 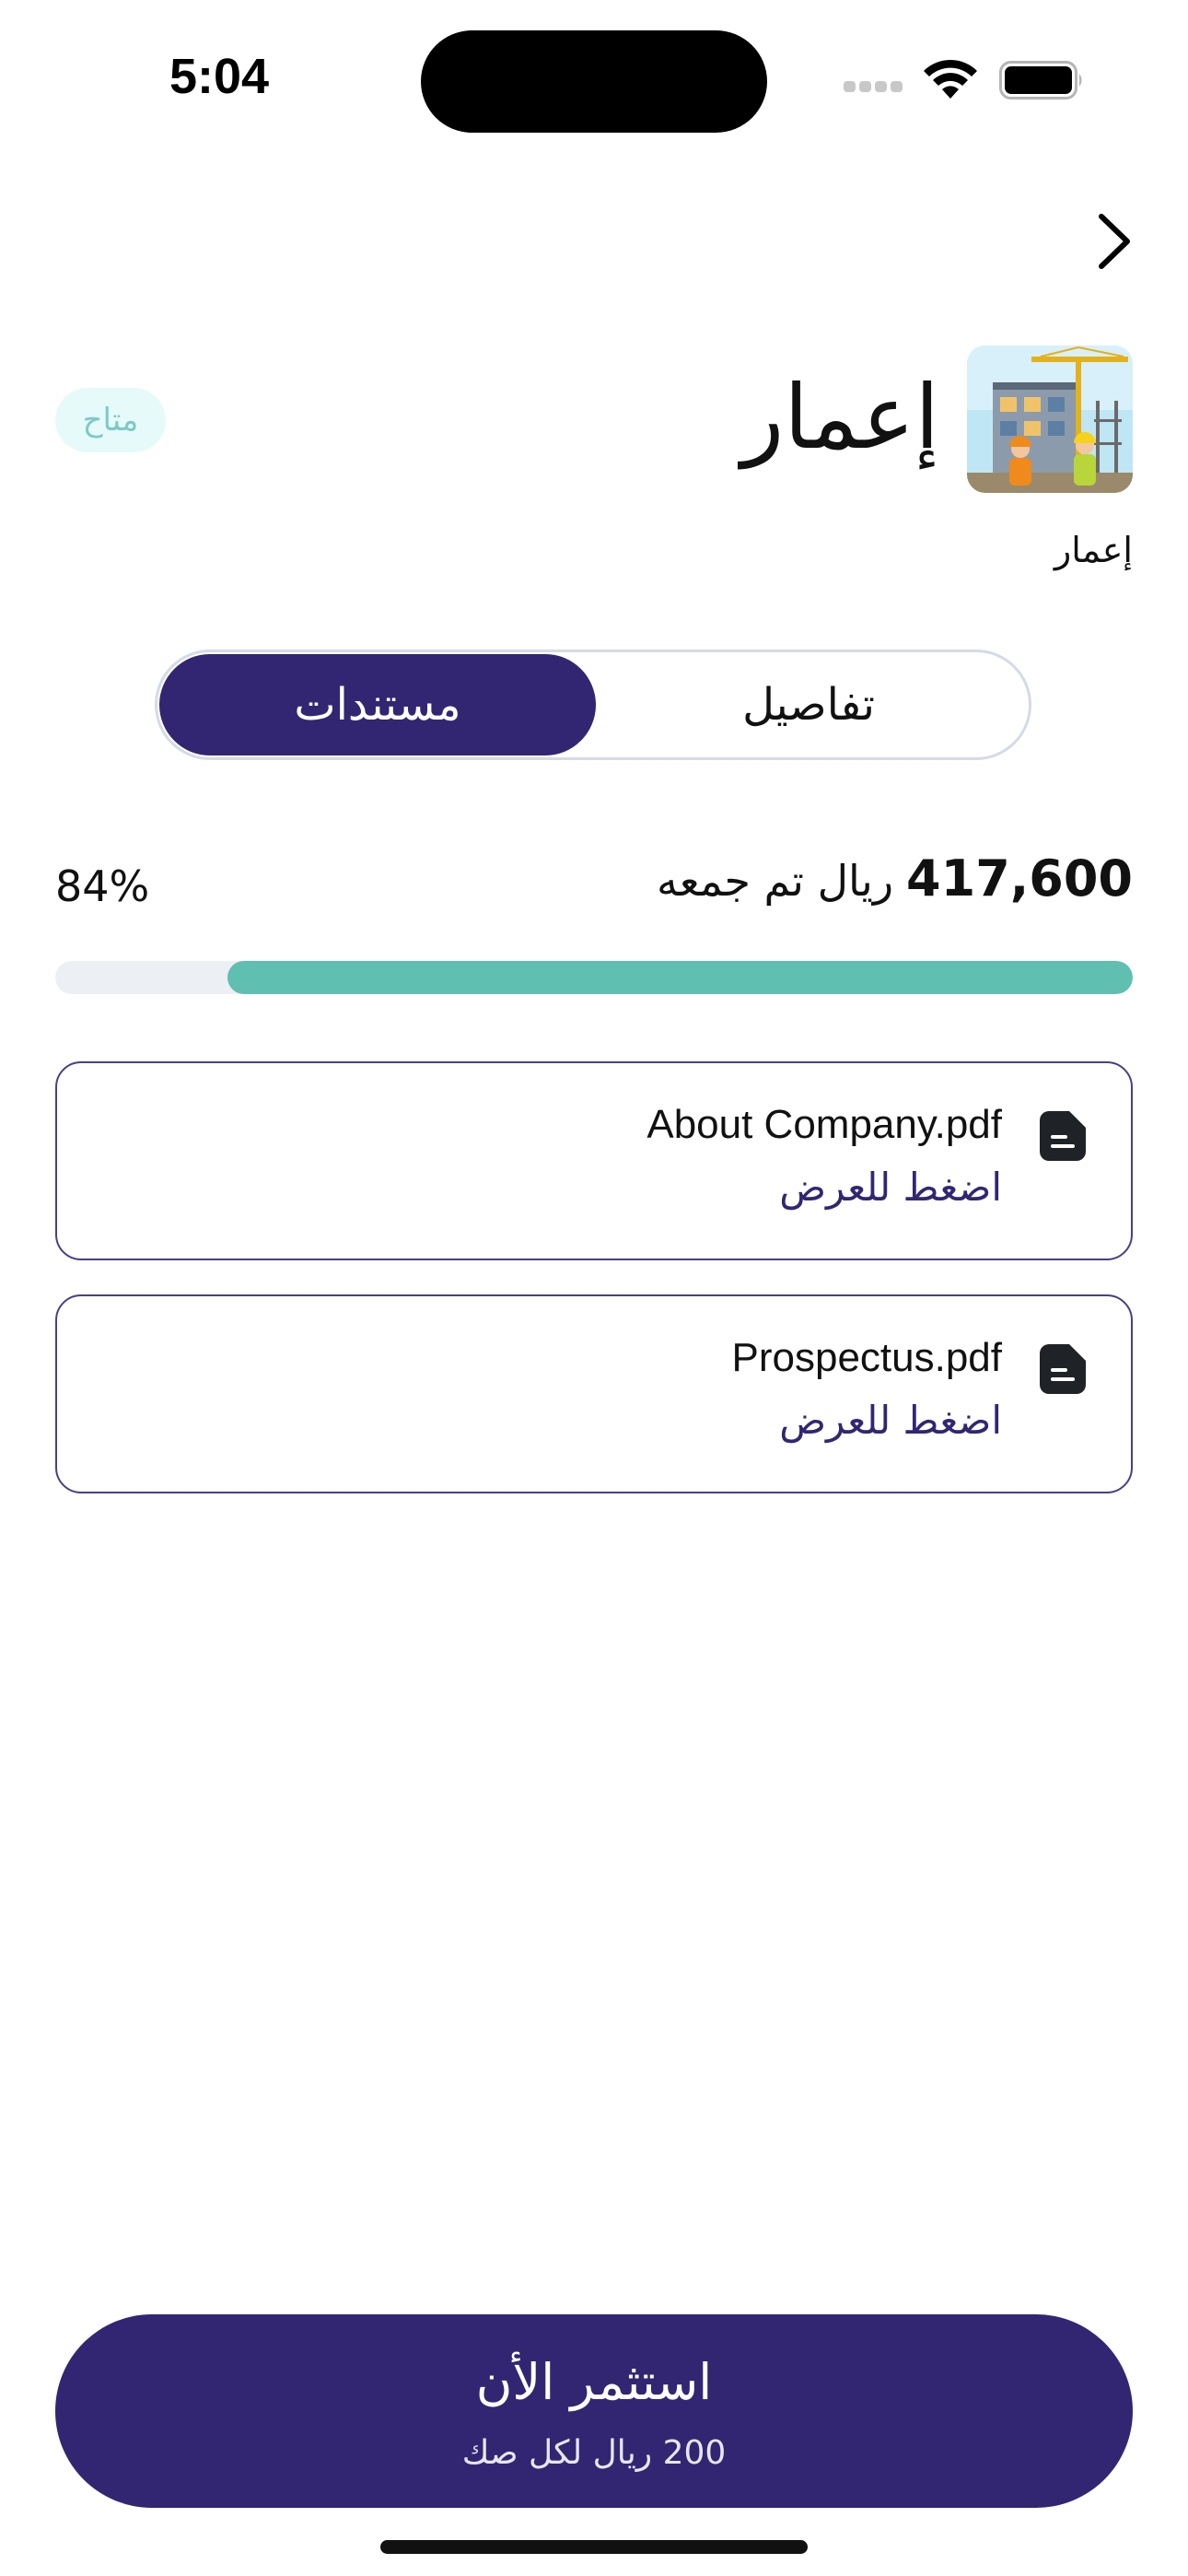 I want to click on raised-amount: 417,600, so click(x=1019, y=878).